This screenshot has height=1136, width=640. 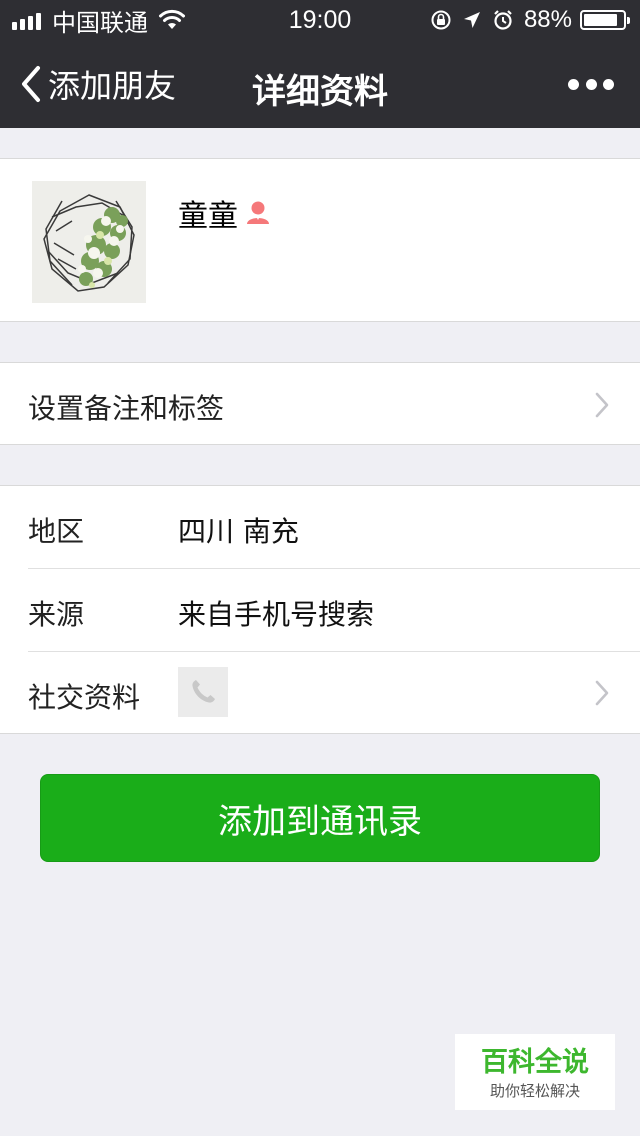 What do you see at coordinates (471, 20) in the screenshot?
I see `location-icon` at bounding box center [471, 20].